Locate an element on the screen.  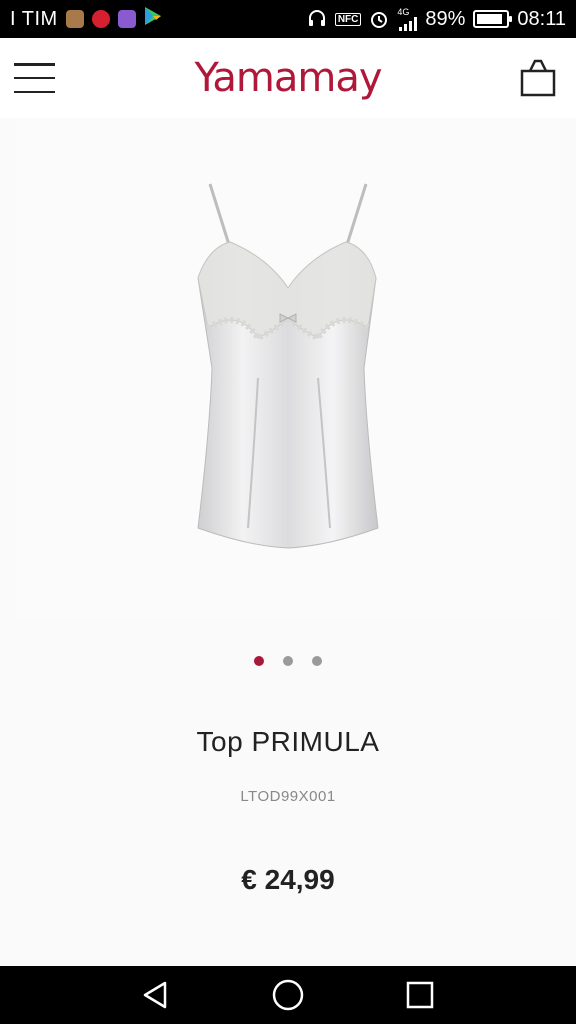
home-icon is located at coordinates (288, 995).